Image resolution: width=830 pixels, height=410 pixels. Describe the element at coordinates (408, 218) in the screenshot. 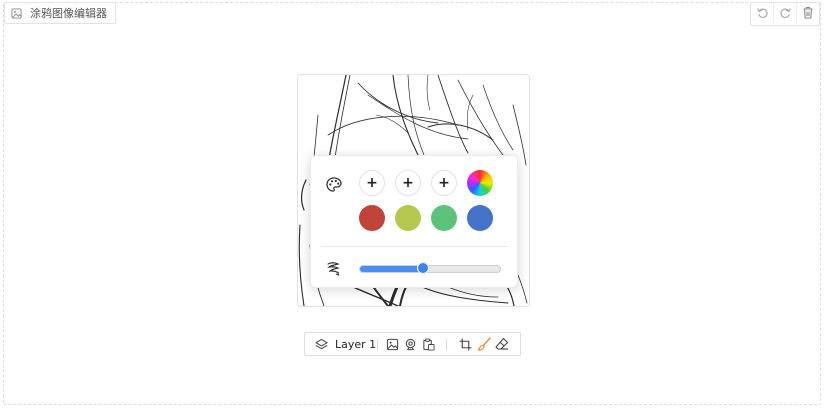

I see `color-swatch-yellow-green` at that location.